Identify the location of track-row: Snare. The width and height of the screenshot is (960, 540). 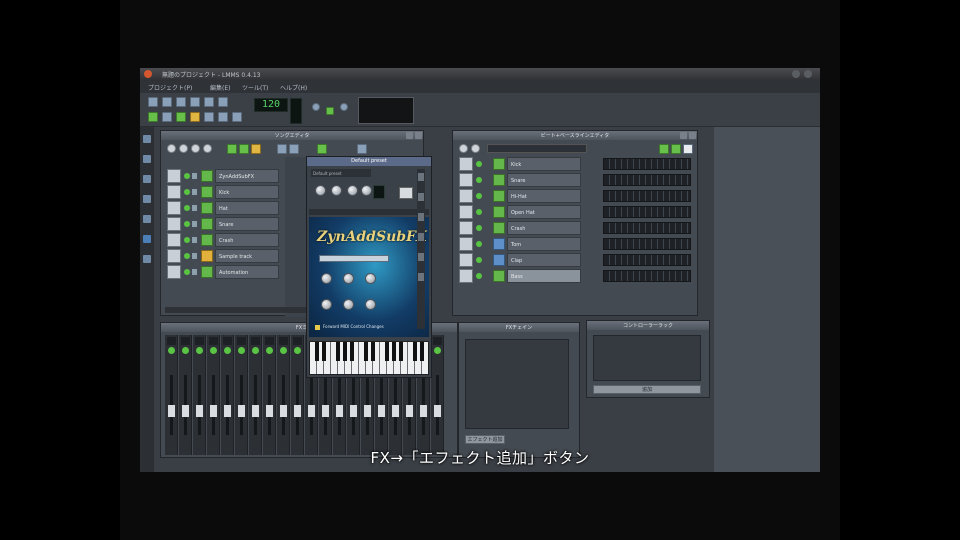
(223, 224).